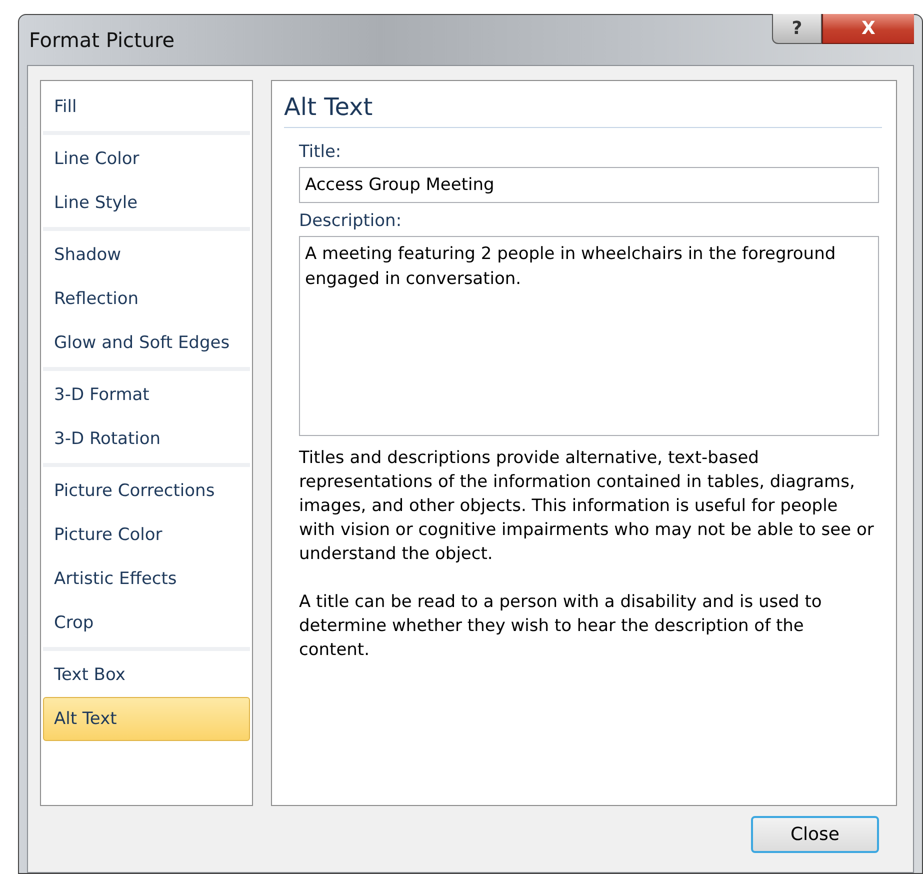  What do you see at coordinates (146, 491) in the screenshot?
I see `category-item: Picture Corrections` at bounding box center [146, 491].